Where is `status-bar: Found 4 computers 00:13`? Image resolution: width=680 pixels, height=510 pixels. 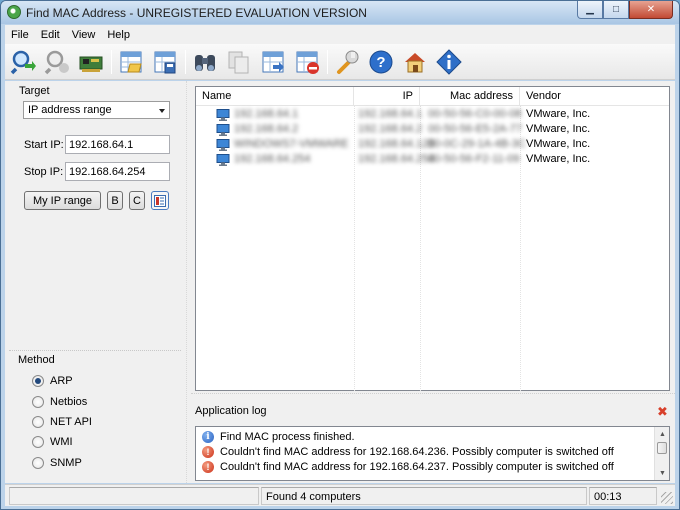 status-bar: Found 4 computers 00:13 is located at coordinates (340, 495).